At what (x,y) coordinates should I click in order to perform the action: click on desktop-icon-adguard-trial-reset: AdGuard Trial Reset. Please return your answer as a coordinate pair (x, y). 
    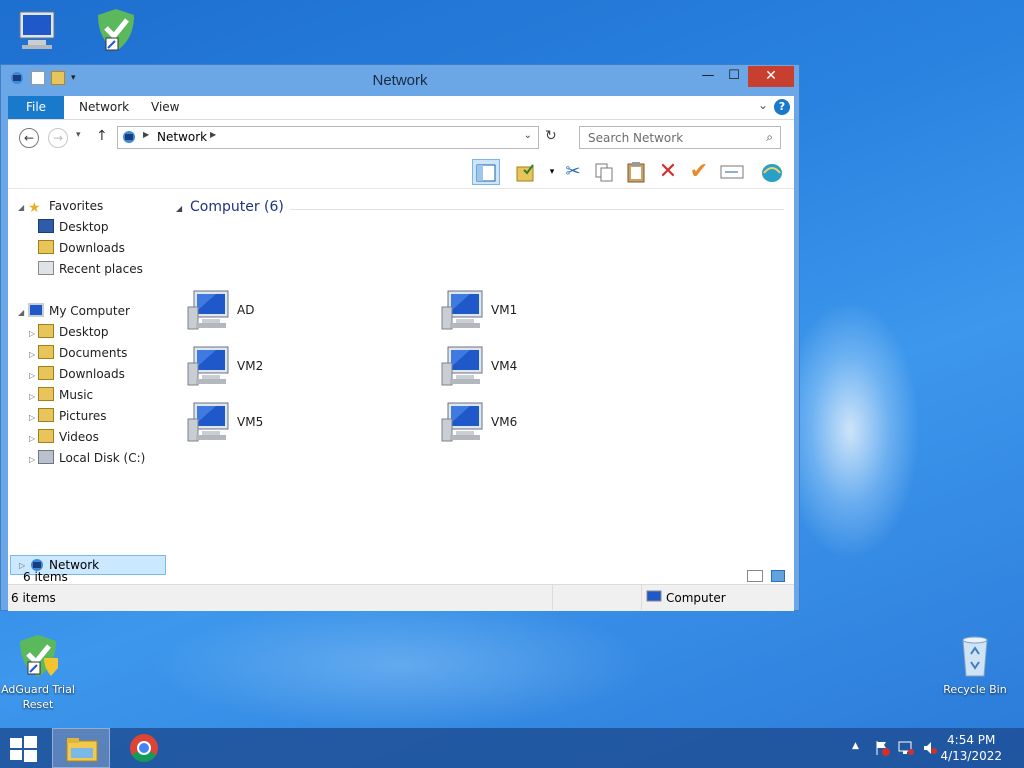
    Looking at the image, I should click on (38, 672).